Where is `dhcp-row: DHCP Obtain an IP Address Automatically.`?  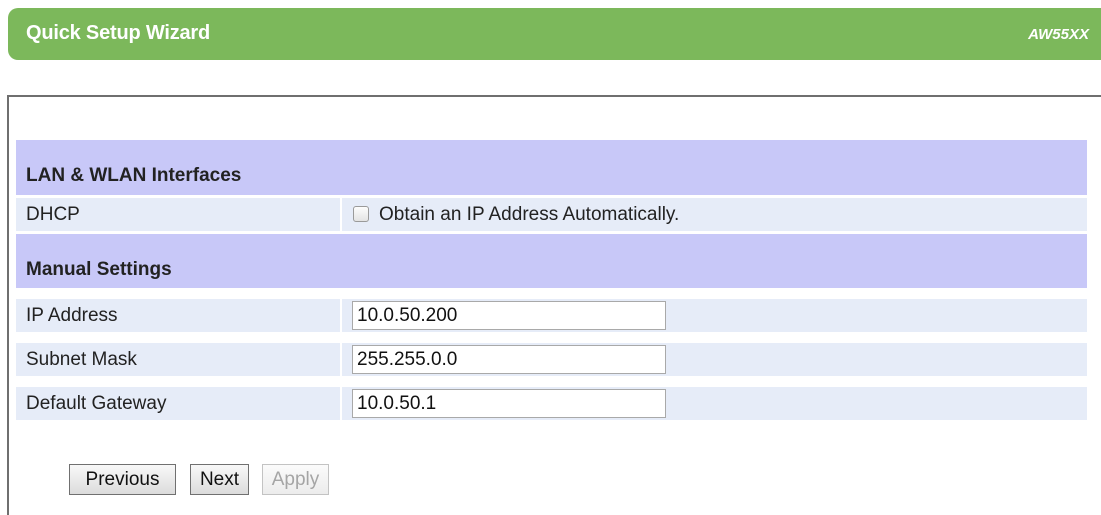 dhcp-row: DHCP Obtain an IP Address Automatically. is located at coordinates (551, 214).